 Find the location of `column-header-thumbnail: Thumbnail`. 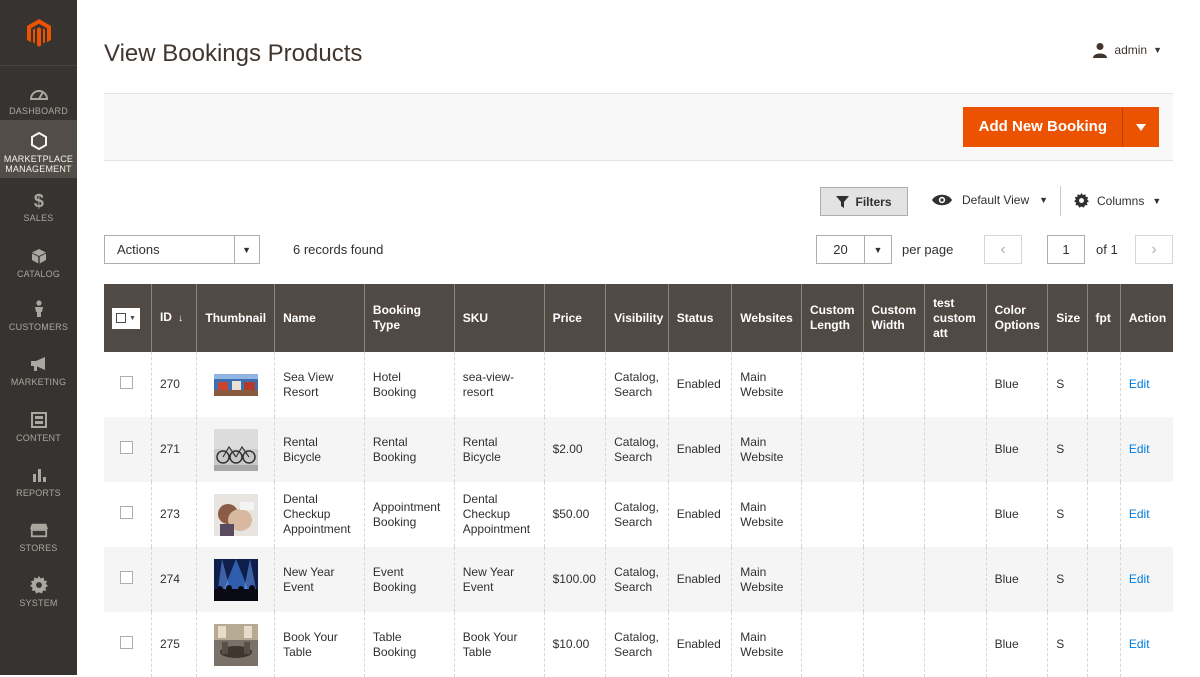

column-header-thumbnail: Thumbnail is located at coordinates (235, 318).